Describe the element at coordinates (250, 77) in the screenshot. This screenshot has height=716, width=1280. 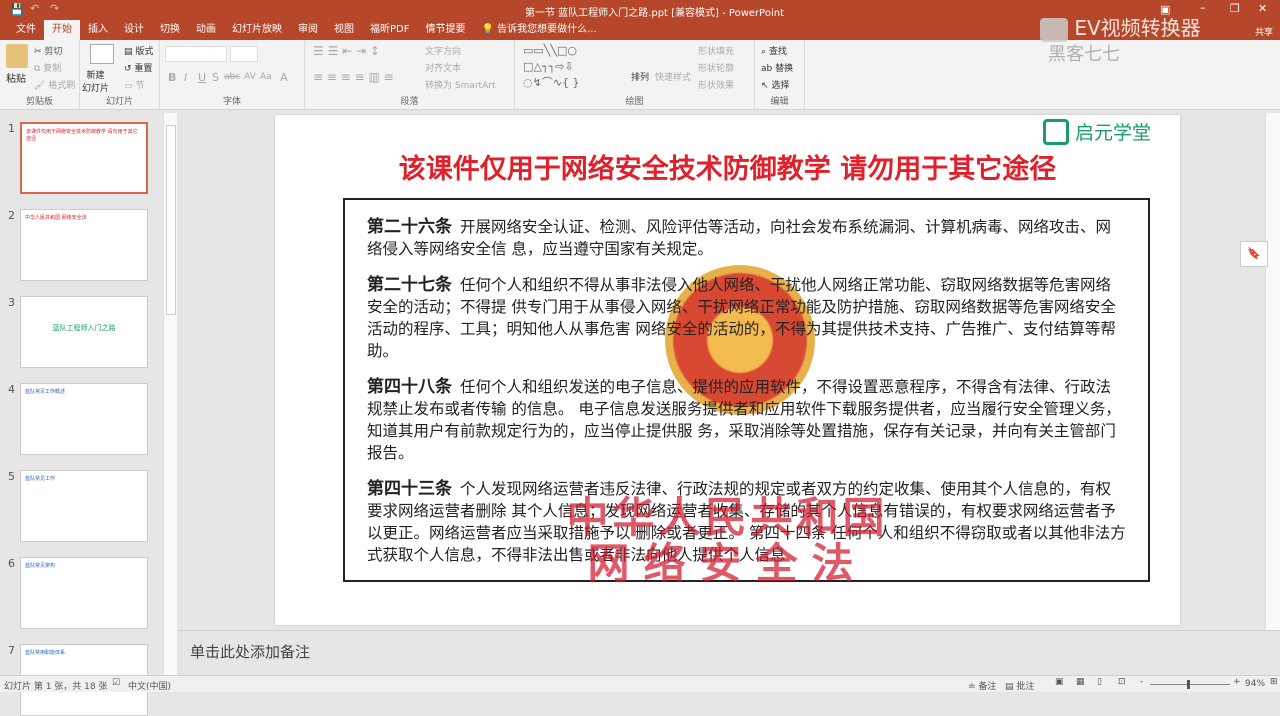
I see `char-spacing-button: AV` at that location.